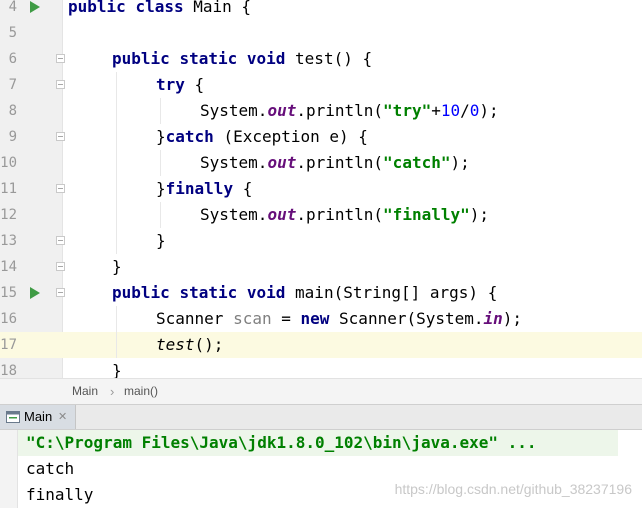 Image resolution: width=642 pixels, height=508 pixels. Describe the element at coordinates (62, 417) in the screenshot. I see `close-icon: ✕` at that location.